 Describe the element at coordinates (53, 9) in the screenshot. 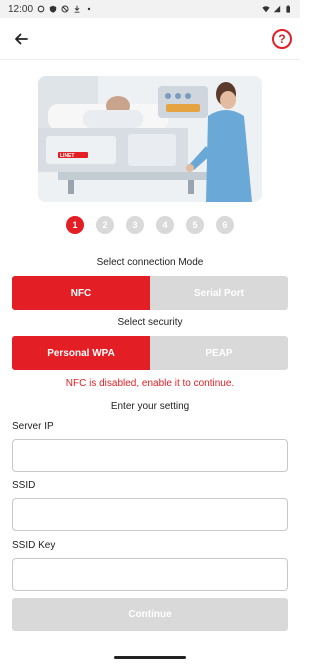

I see `shield-icon` at that location.